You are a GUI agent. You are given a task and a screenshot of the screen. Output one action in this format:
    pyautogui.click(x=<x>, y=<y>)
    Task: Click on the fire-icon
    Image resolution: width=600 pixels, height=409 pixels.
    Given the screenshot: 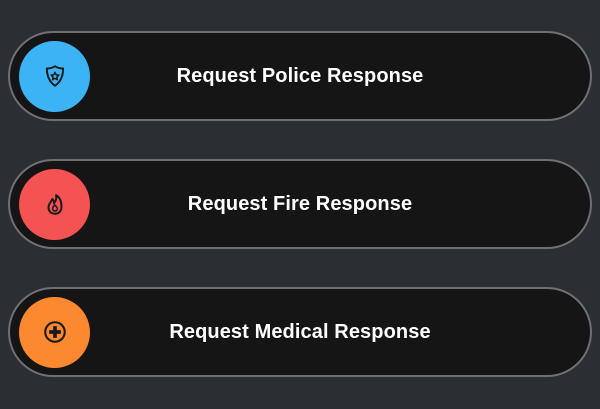 What is the action you would take?
    pyautogui.click(x=55, y=204)
    